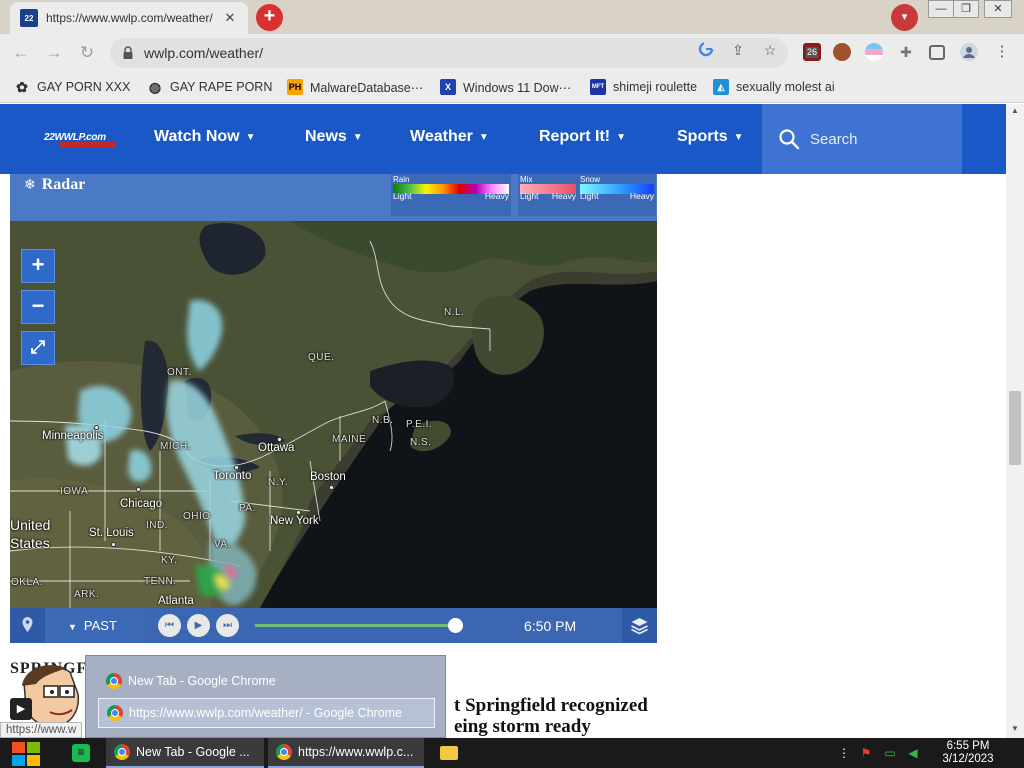  I want to click on map-label-okla: OKLA., so click(27, 582).